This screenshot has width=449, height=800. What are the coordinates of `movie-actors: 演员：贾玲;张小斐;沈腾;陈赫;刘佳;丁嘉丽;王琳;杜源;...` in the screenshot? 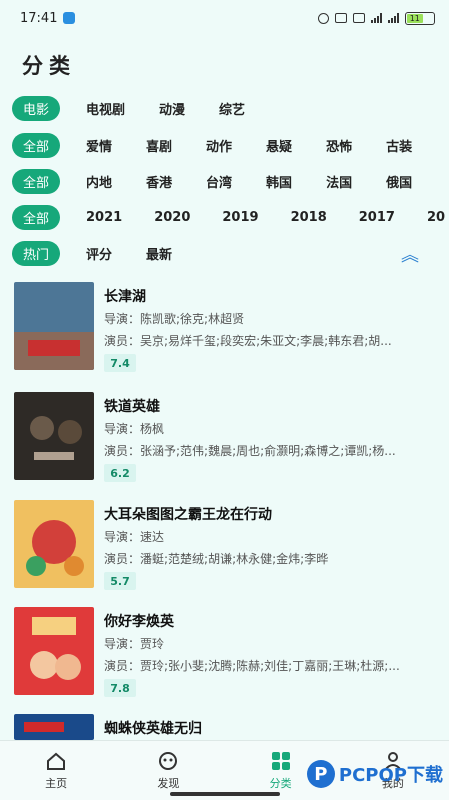 It's located at (252, 666).